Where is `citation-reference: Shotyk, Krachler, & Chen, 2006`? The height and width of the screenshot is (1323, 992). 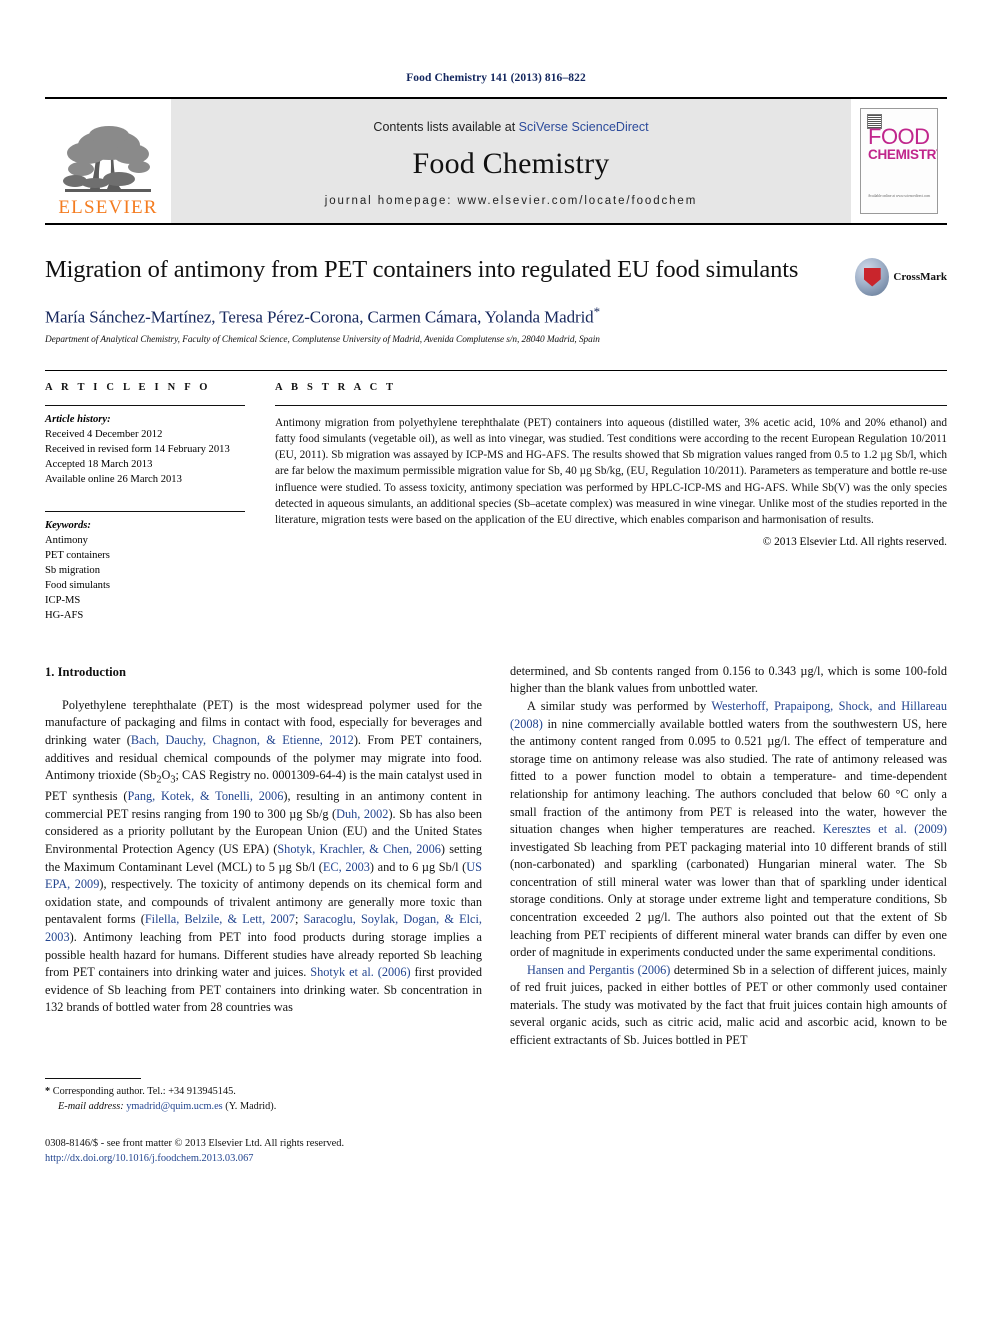 citation-reference: Shotyk, Krachler, & Chen, 2006 is located at coordinates (359, 849).